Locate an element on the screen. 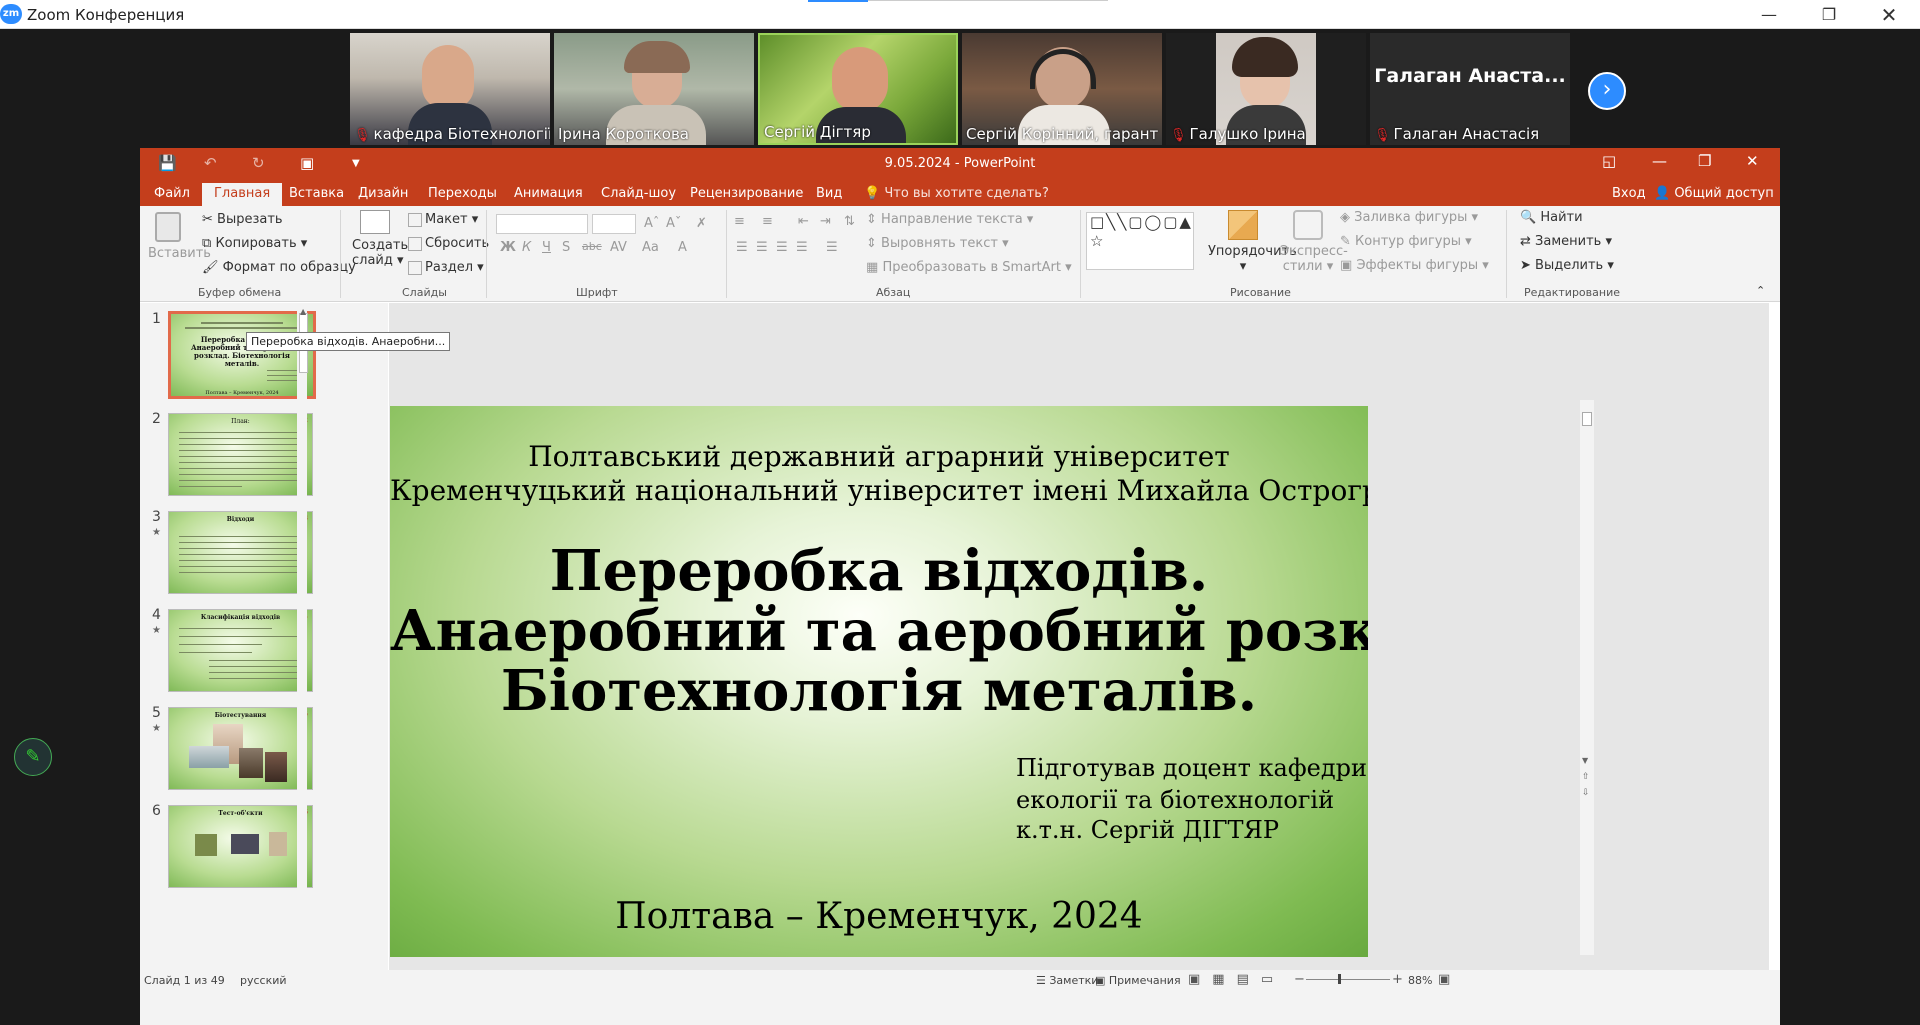 The image size is (1920, 1025). layout-button: Макет ▾ is located at coordinates (443, 219).